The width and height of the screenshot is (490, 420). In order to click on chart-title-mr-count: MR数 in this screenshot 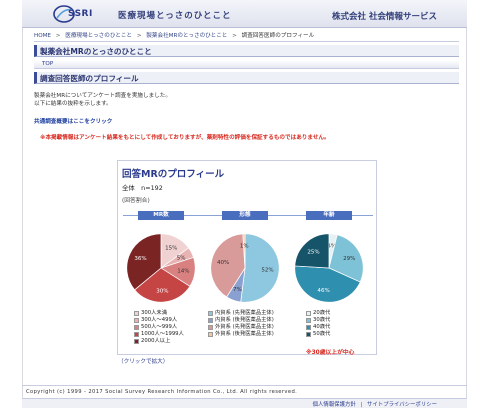, I will do `click(161, 215)`.